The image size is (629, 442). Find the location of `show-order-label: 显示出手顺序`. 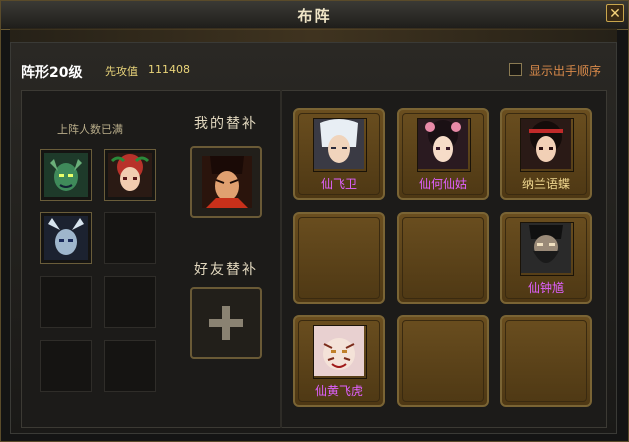

show-order-label: 显示出手顺序 is located at coordinates (565, 71).